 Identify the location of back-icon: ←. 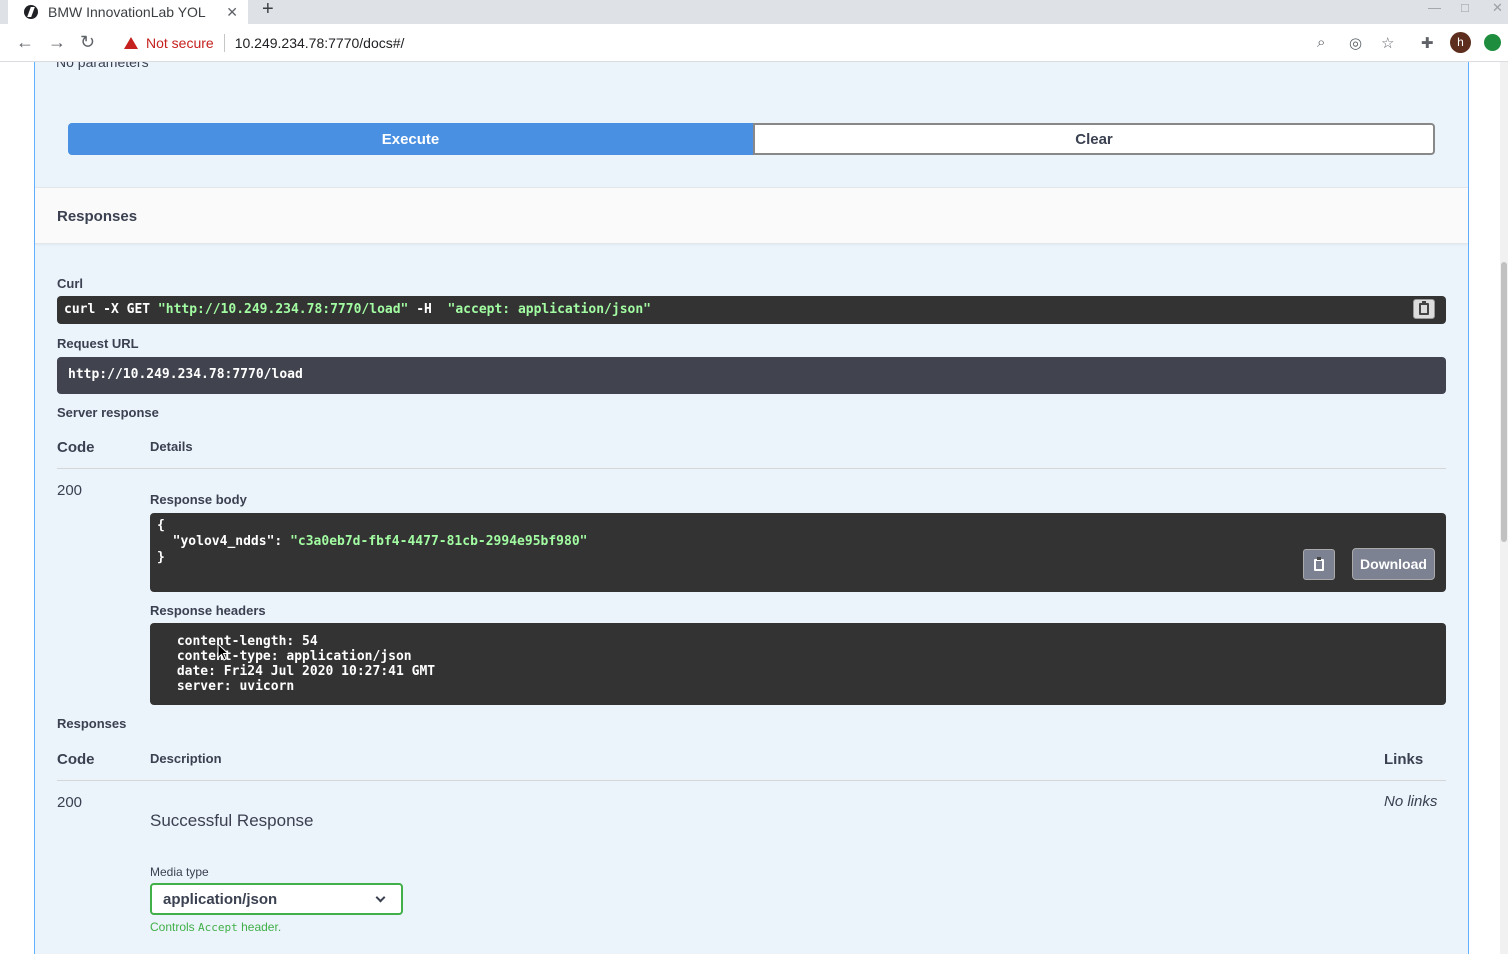
(25, 42).